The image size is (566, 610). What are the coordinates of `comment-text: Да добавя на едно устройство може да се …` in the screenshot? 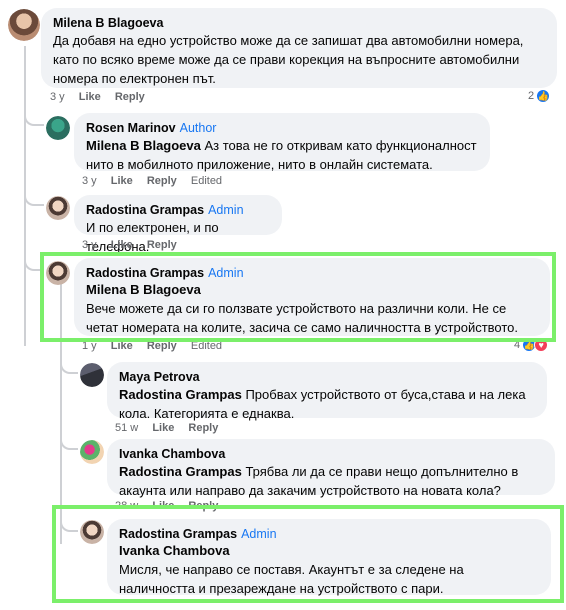 It's located at (288, 59).